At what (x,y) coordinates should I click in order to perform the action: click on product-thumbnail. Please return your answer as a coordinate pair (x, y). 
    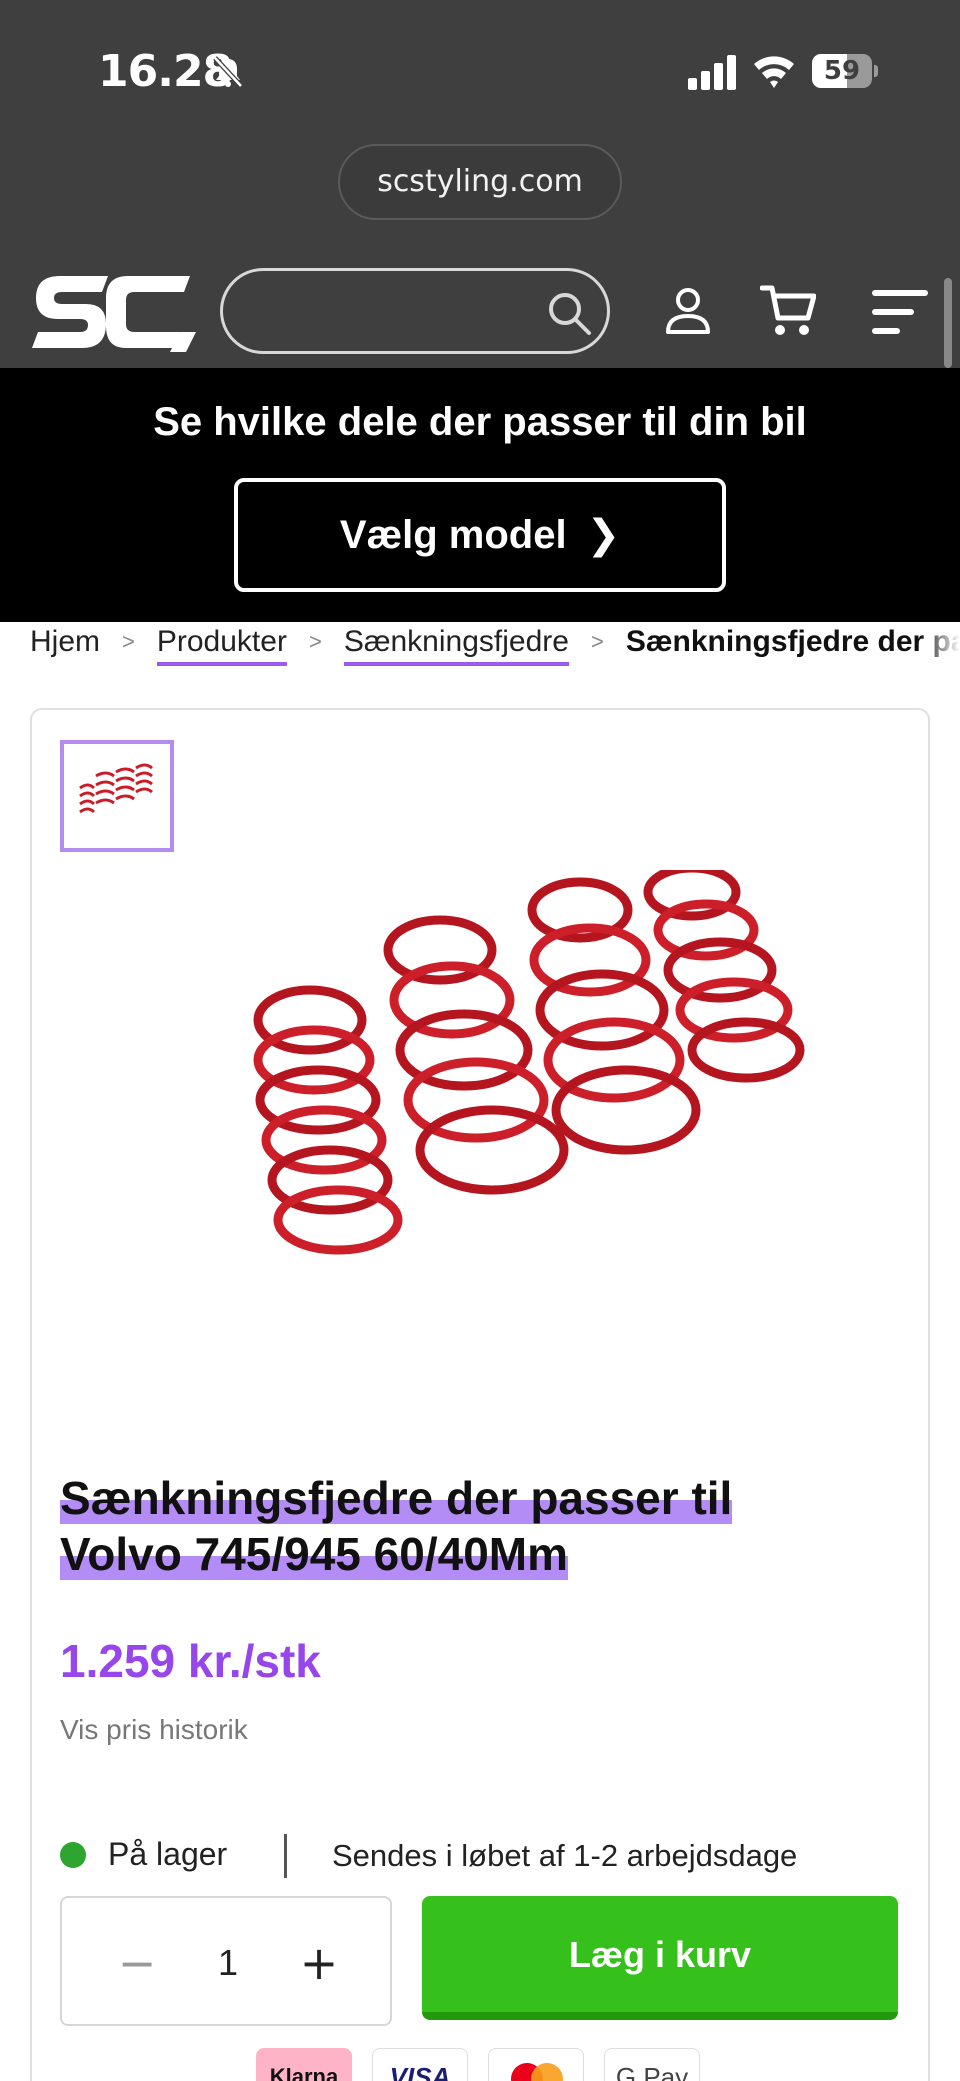
    Looking at the image, I should click on (117, 796).